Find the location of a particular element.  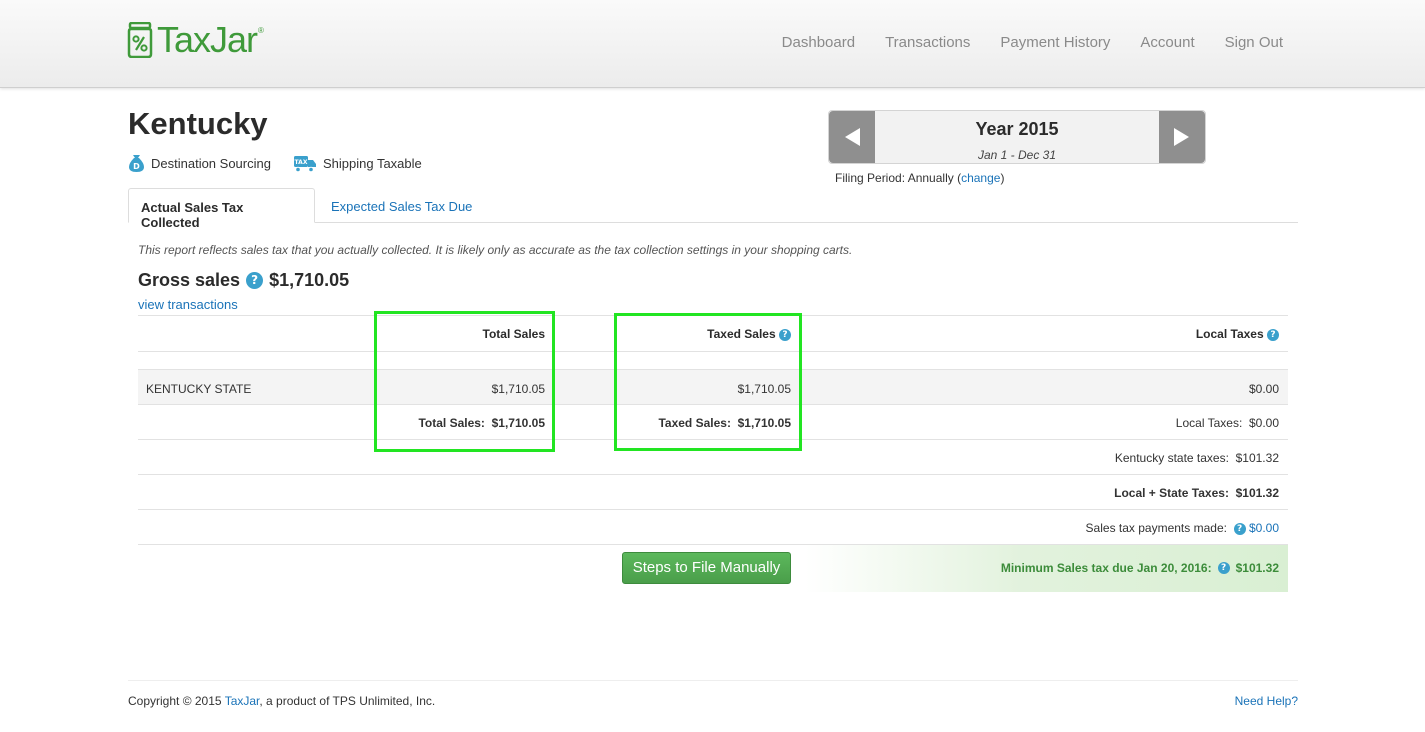

local-taxes-total: Local Taxes: $0.00 is located at coordinates (1227, 423).